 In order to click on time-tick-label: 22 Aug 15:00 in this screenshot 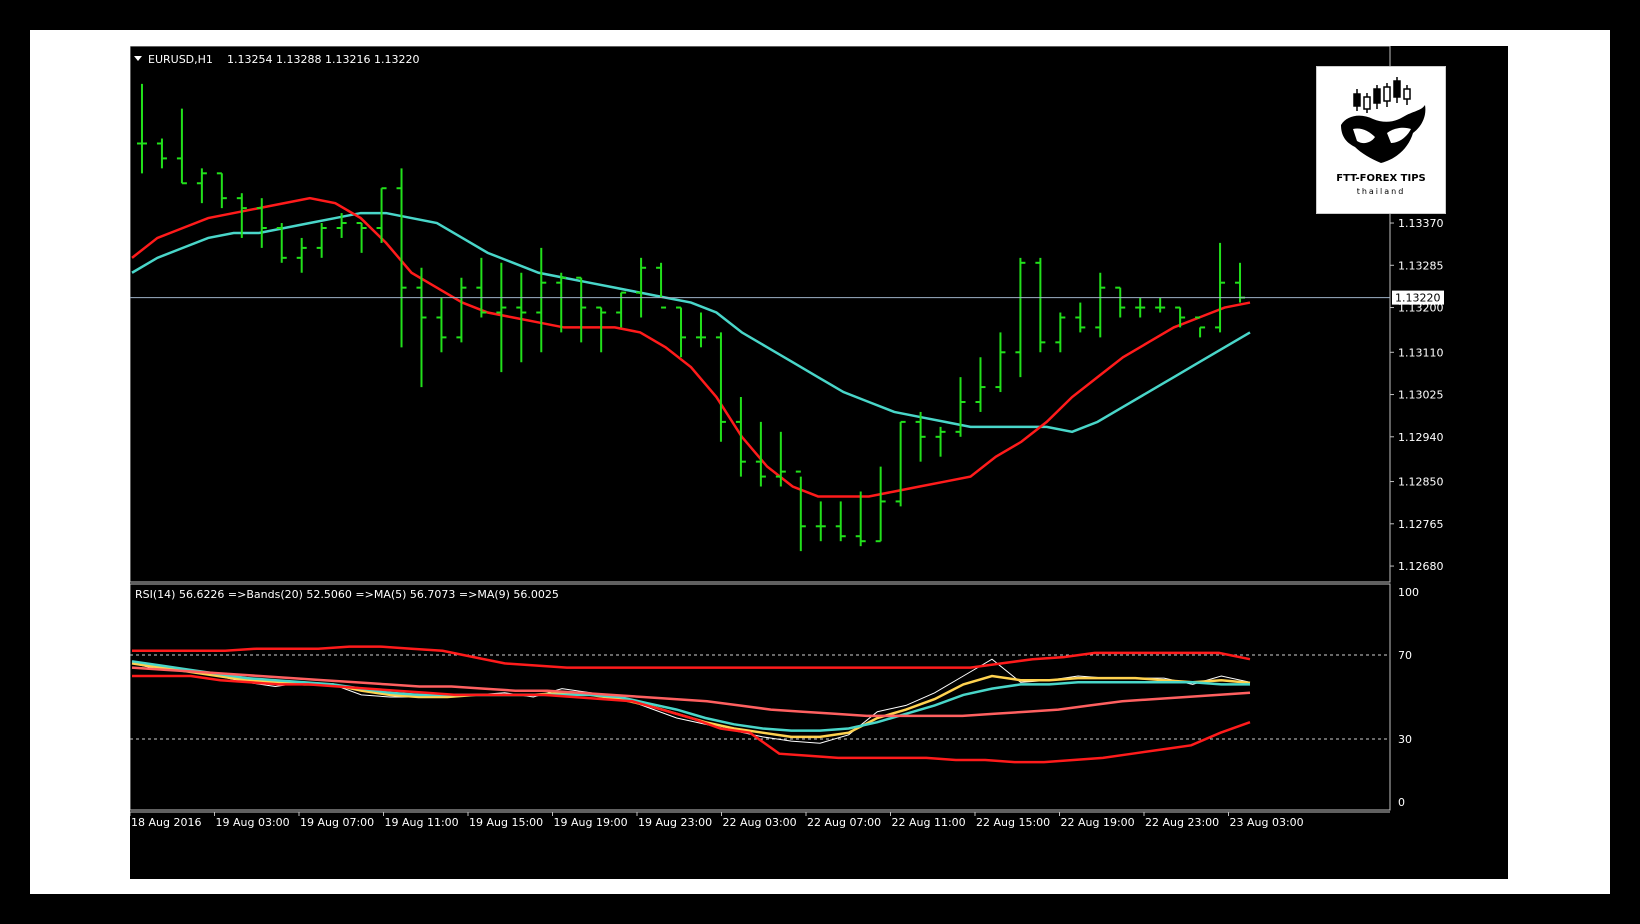, I will do `click(1013, 822)`.